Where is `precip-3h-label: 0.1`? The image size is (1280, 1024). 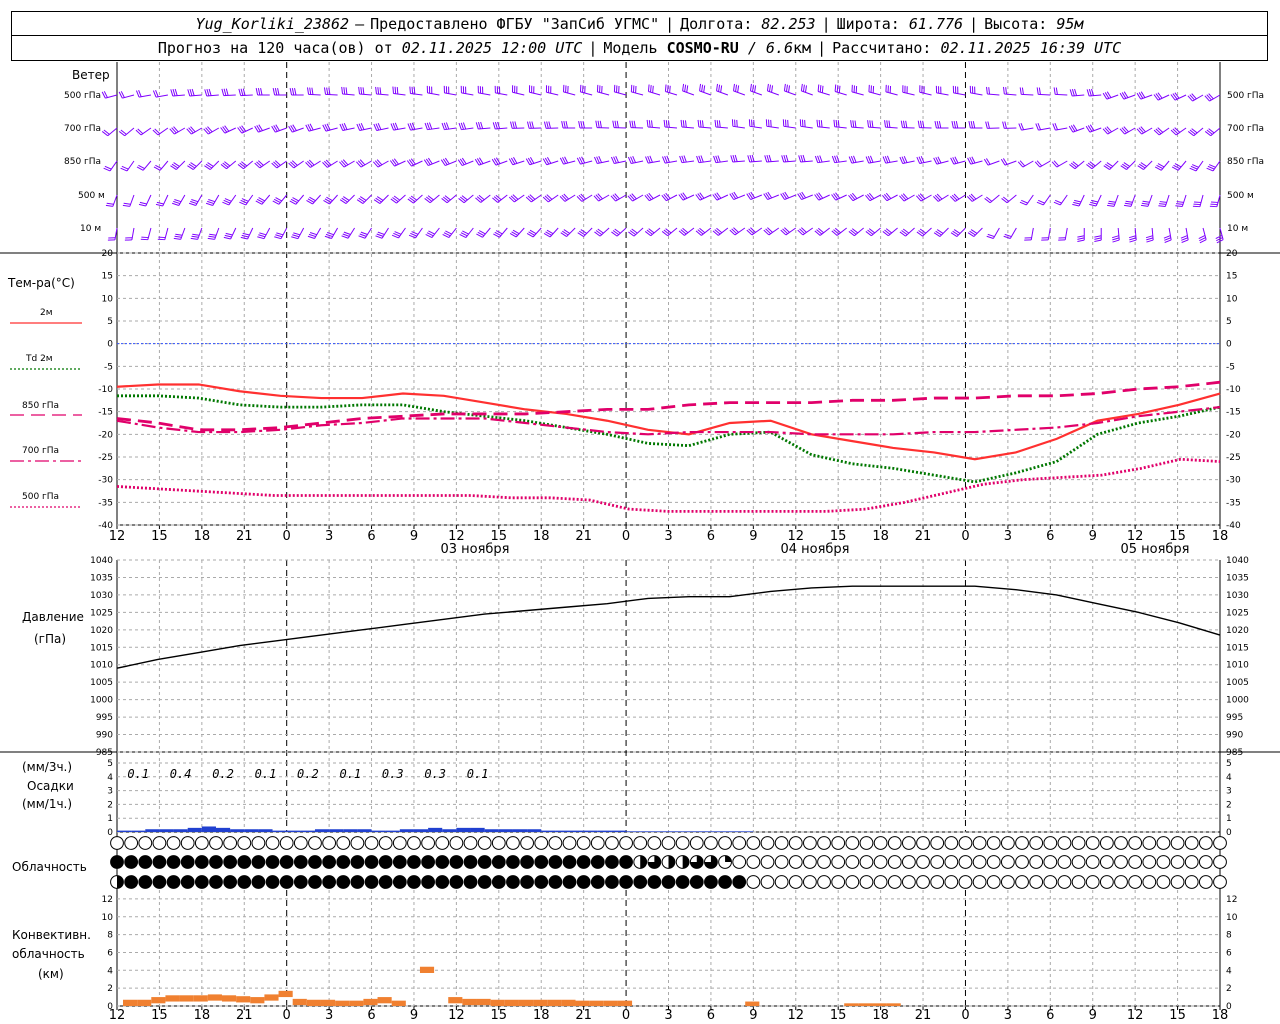 precip-3h-label: 0.1 is located at coordinates (266, 774).